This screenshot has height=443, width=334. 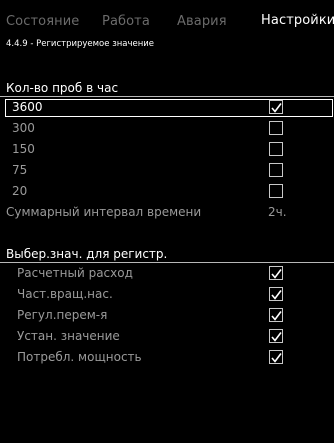 I want to click on option-row-20: 20, so click(x=167, y=192).